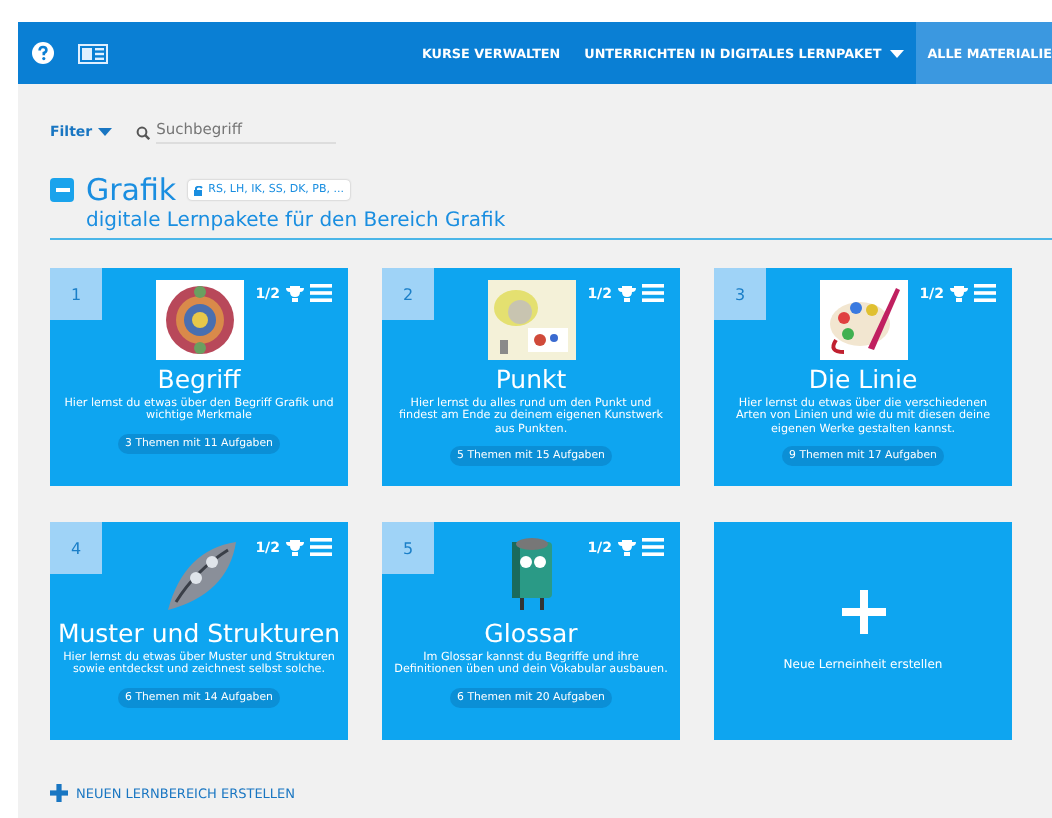 The height and width of the screenshot is (818, 1052). I want to click on collapse-toggle, so click(62, 190).